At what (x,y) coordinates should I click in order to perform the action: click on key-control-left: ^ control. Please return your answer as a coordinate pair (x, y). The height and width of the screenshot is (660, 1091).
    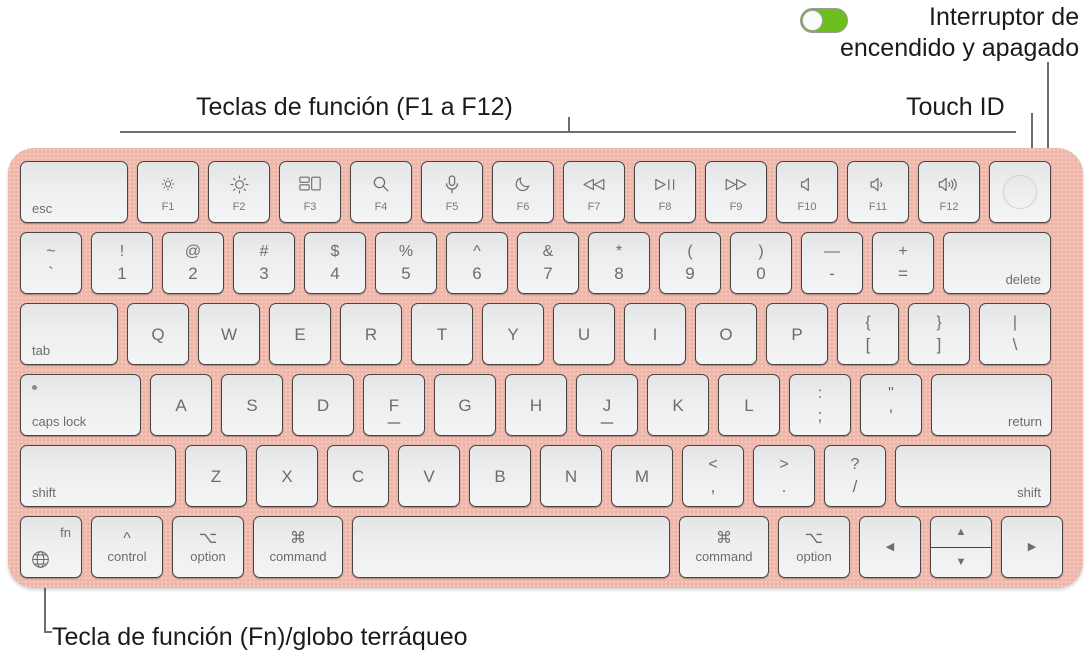
    Looking at the image, I should click on (127, 547).